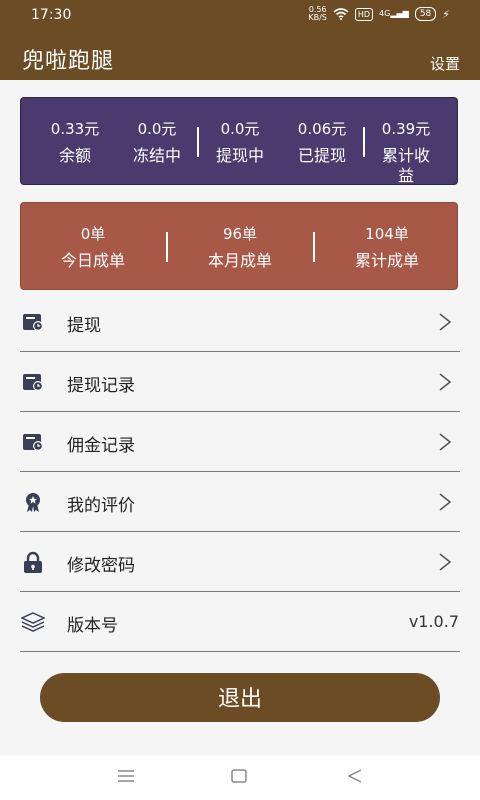  Describe the element at coordinates (126, 776) in the screenshot. I see `menu-icon` at that location.